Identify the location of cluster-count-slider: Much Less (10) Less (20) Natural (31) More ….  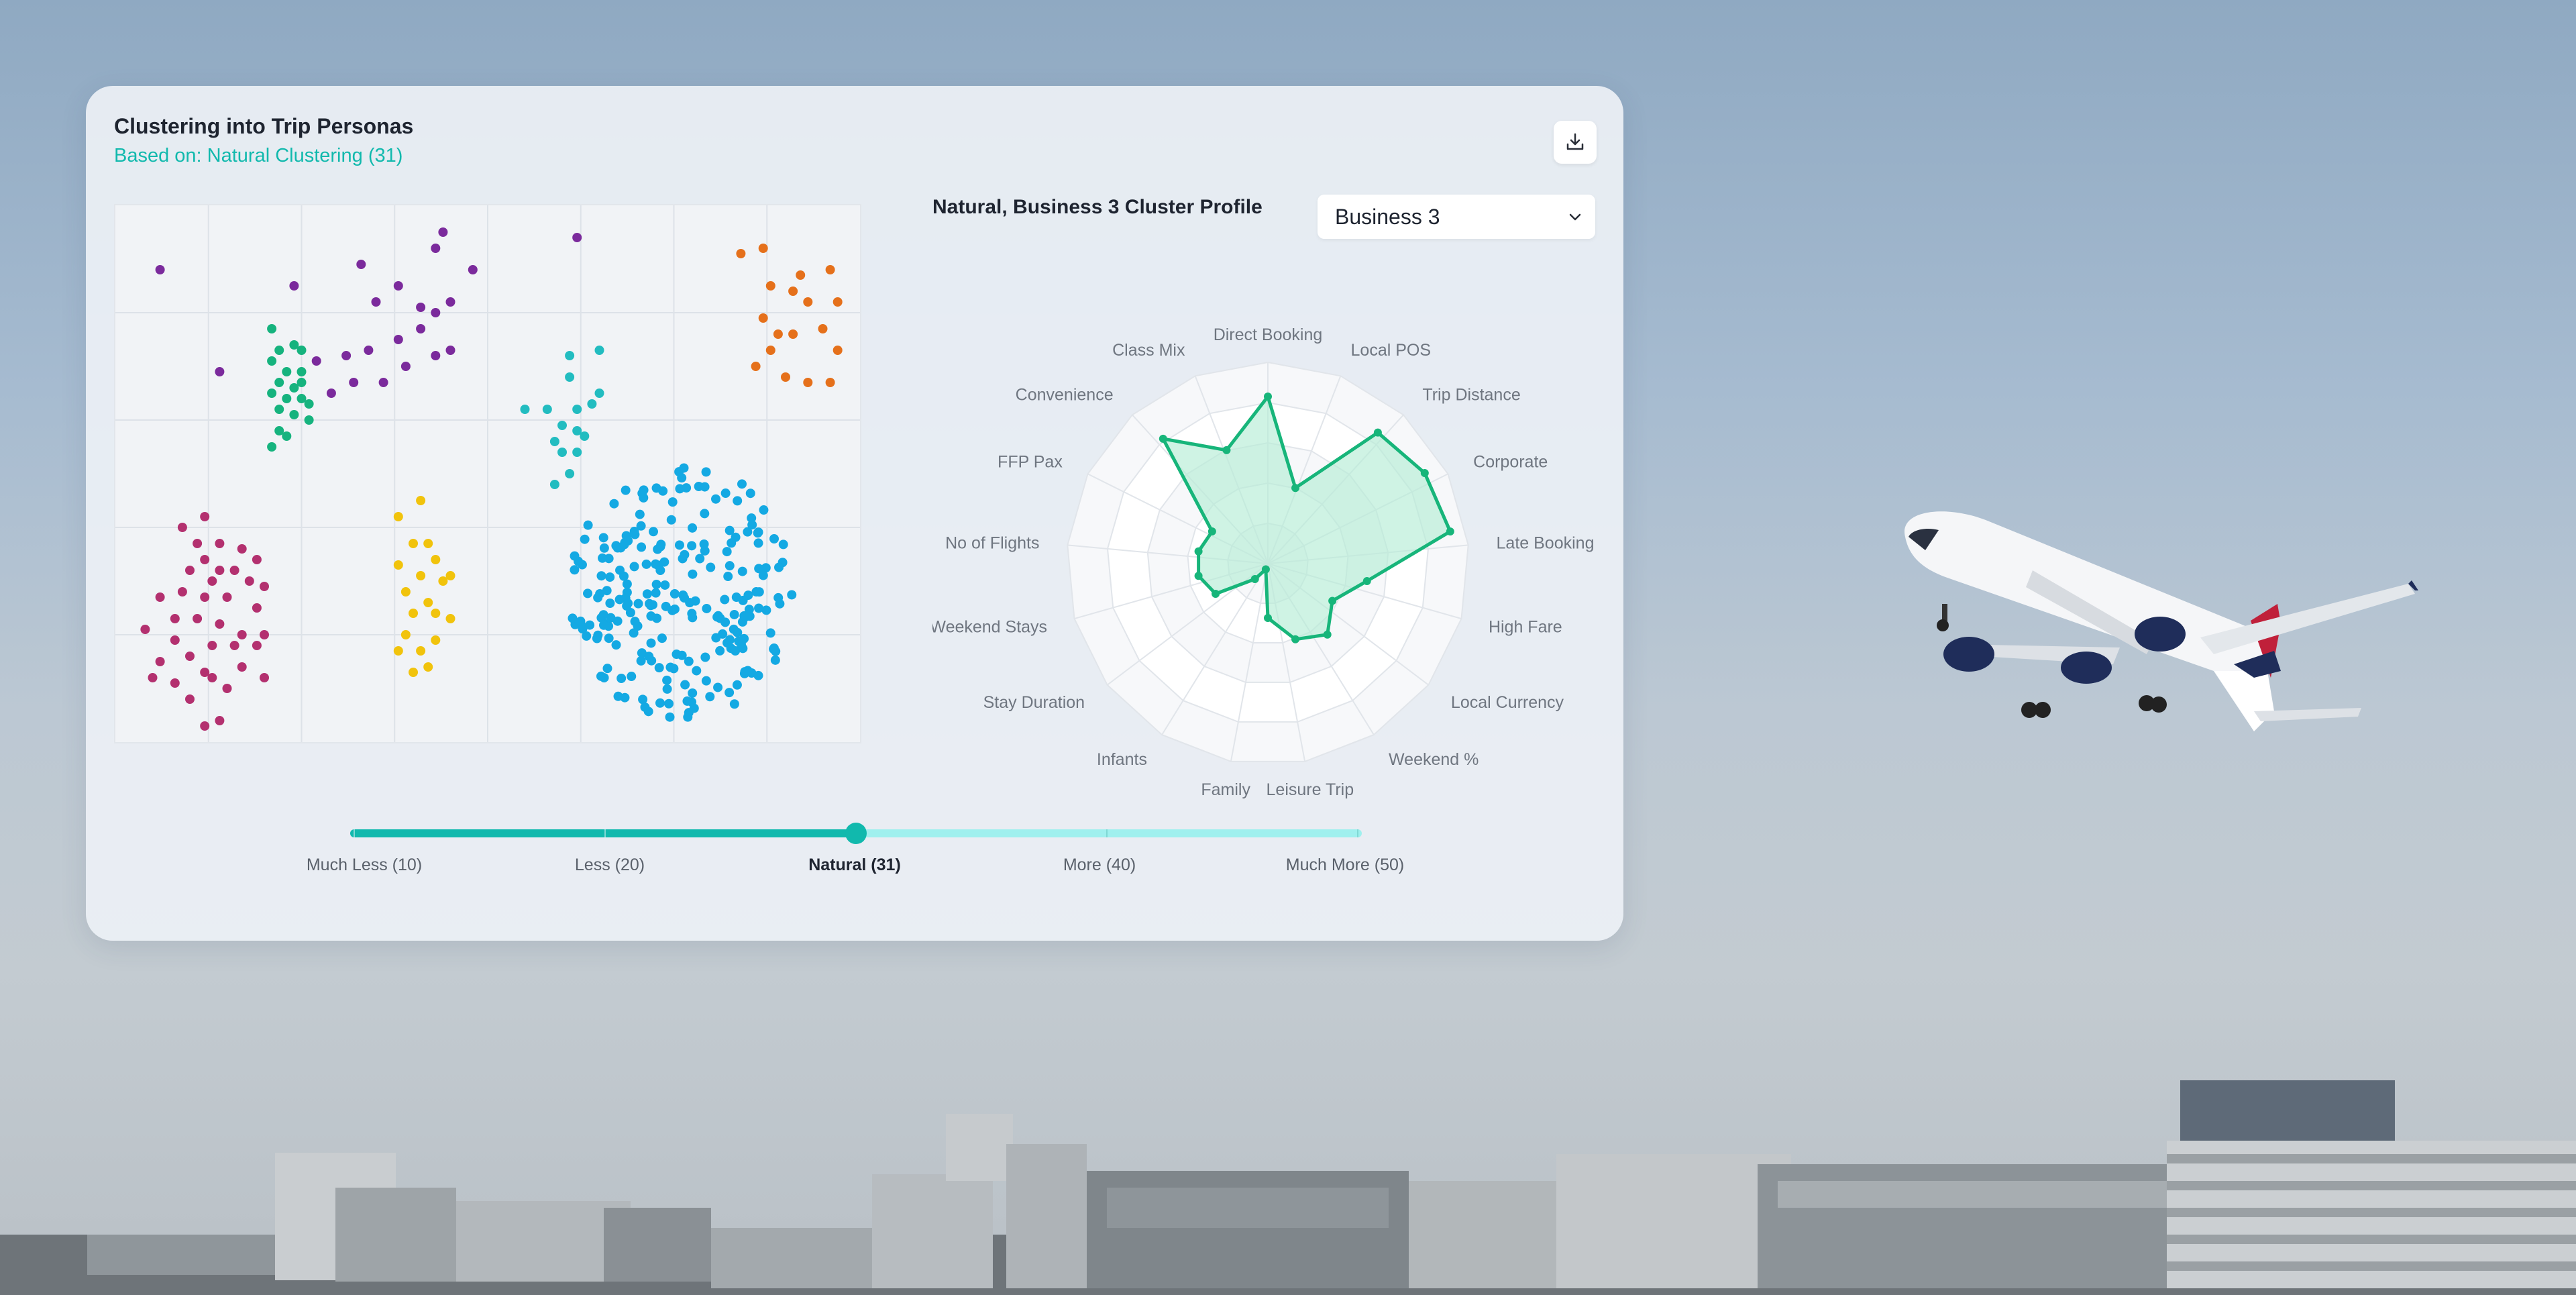
(854, 824).